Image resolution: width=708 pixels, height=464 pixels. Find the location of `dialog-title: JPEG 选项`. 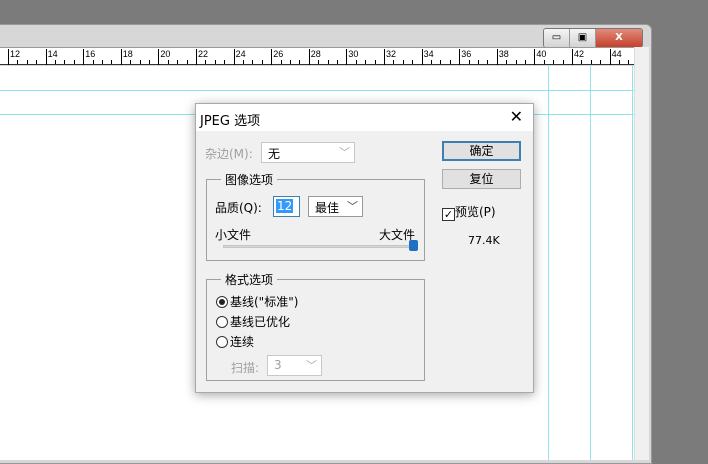

dialog-title: JPEG 选项 is located at coordinates (230, 121).